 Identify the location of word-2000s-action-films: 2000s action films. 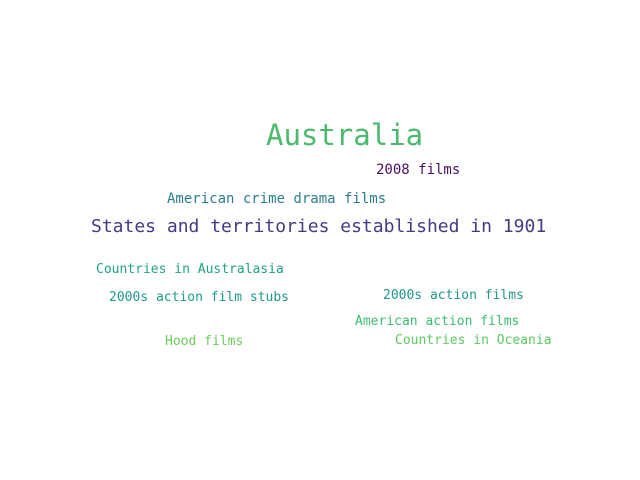
(453, 295).